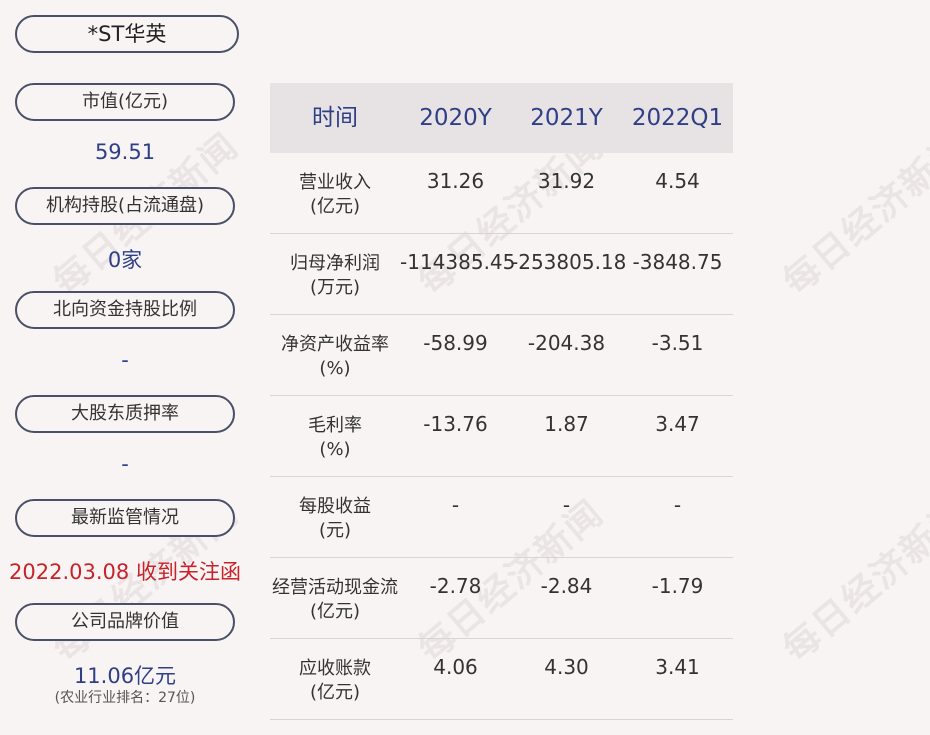 The height and width of the screenshot is (735, 930). Describe the element at coordinates (125, 518) in the screenshot. I see `regulation-status-label: 最新监管情况` at that location.